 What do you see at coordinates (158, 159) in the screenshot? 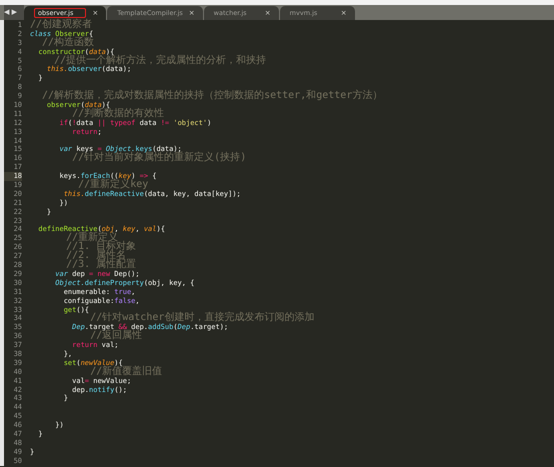
I see `code-line: //针对当前对象属性的重新定义(挟持)` at bounding box center [158, 159].